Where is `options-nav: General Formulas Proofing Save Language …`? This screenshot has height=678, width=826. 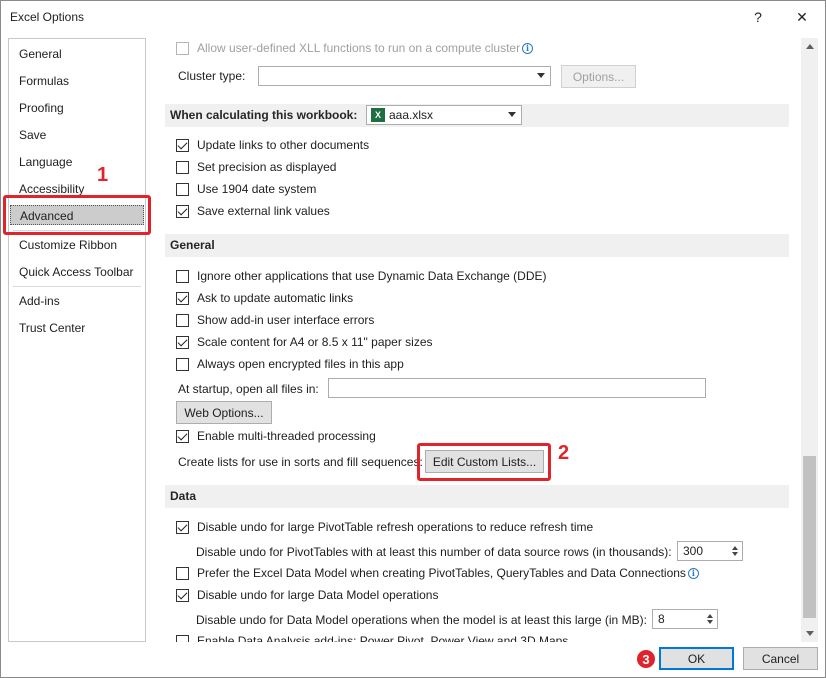
options-nav: General Formulas Proofing Save Language … is located at coordinates (77, 340).